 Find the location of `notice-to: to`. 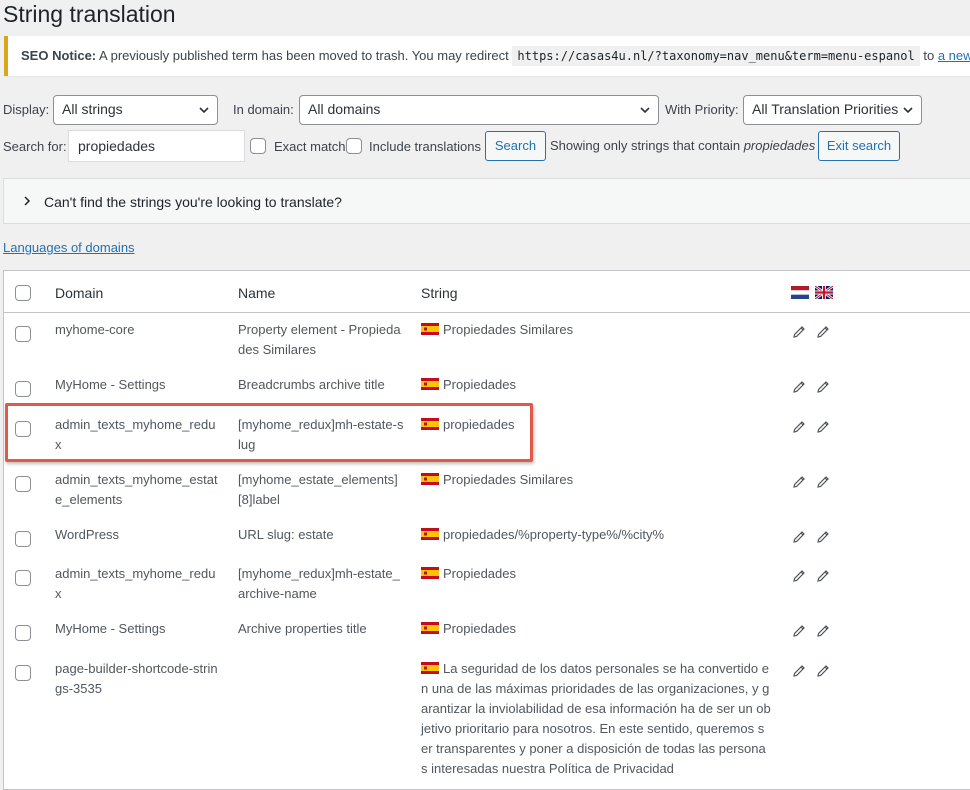

notice-to: to is located at coordinates (929, 55).